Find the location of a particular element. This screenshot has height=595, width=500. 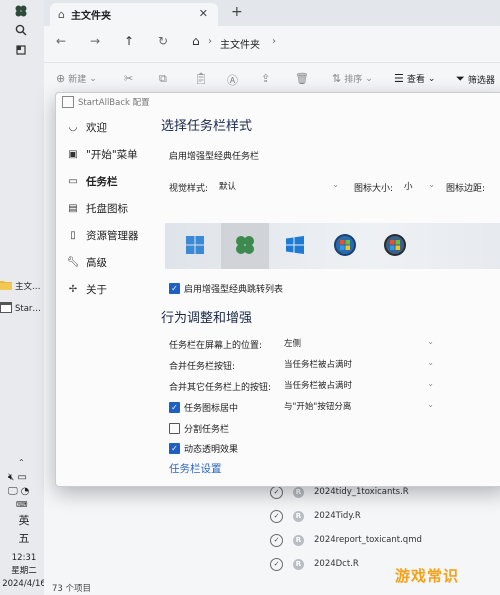

r-file-icon: R is located at coordinates (298, 564).